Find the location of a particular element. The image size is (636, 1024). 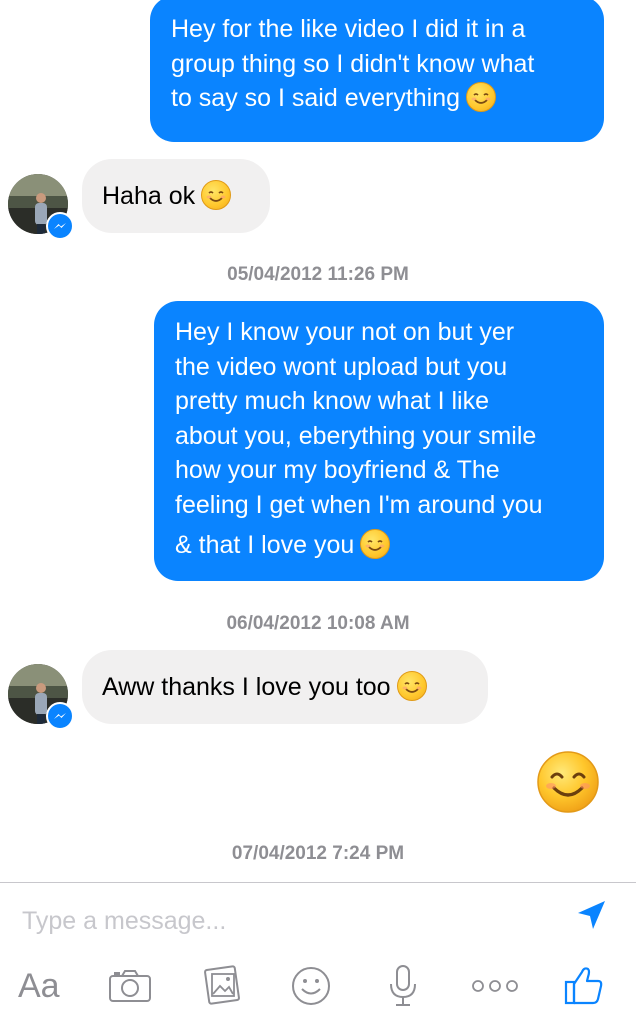

incoming-message-bubble: Aww thanks I love you too is located at coordinates (285, 687).